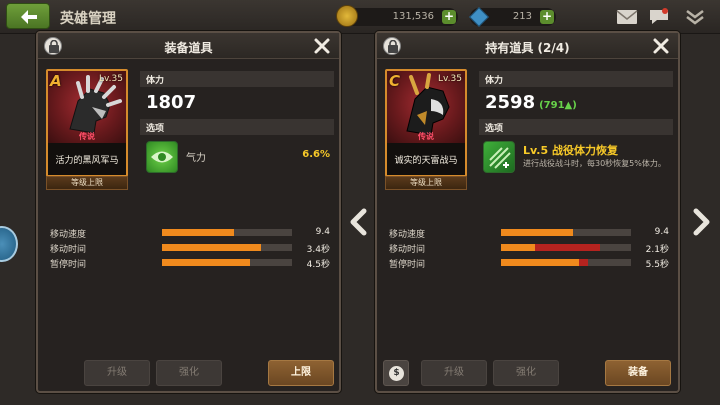  I want to click on item-grade: C, so click(395, 81).